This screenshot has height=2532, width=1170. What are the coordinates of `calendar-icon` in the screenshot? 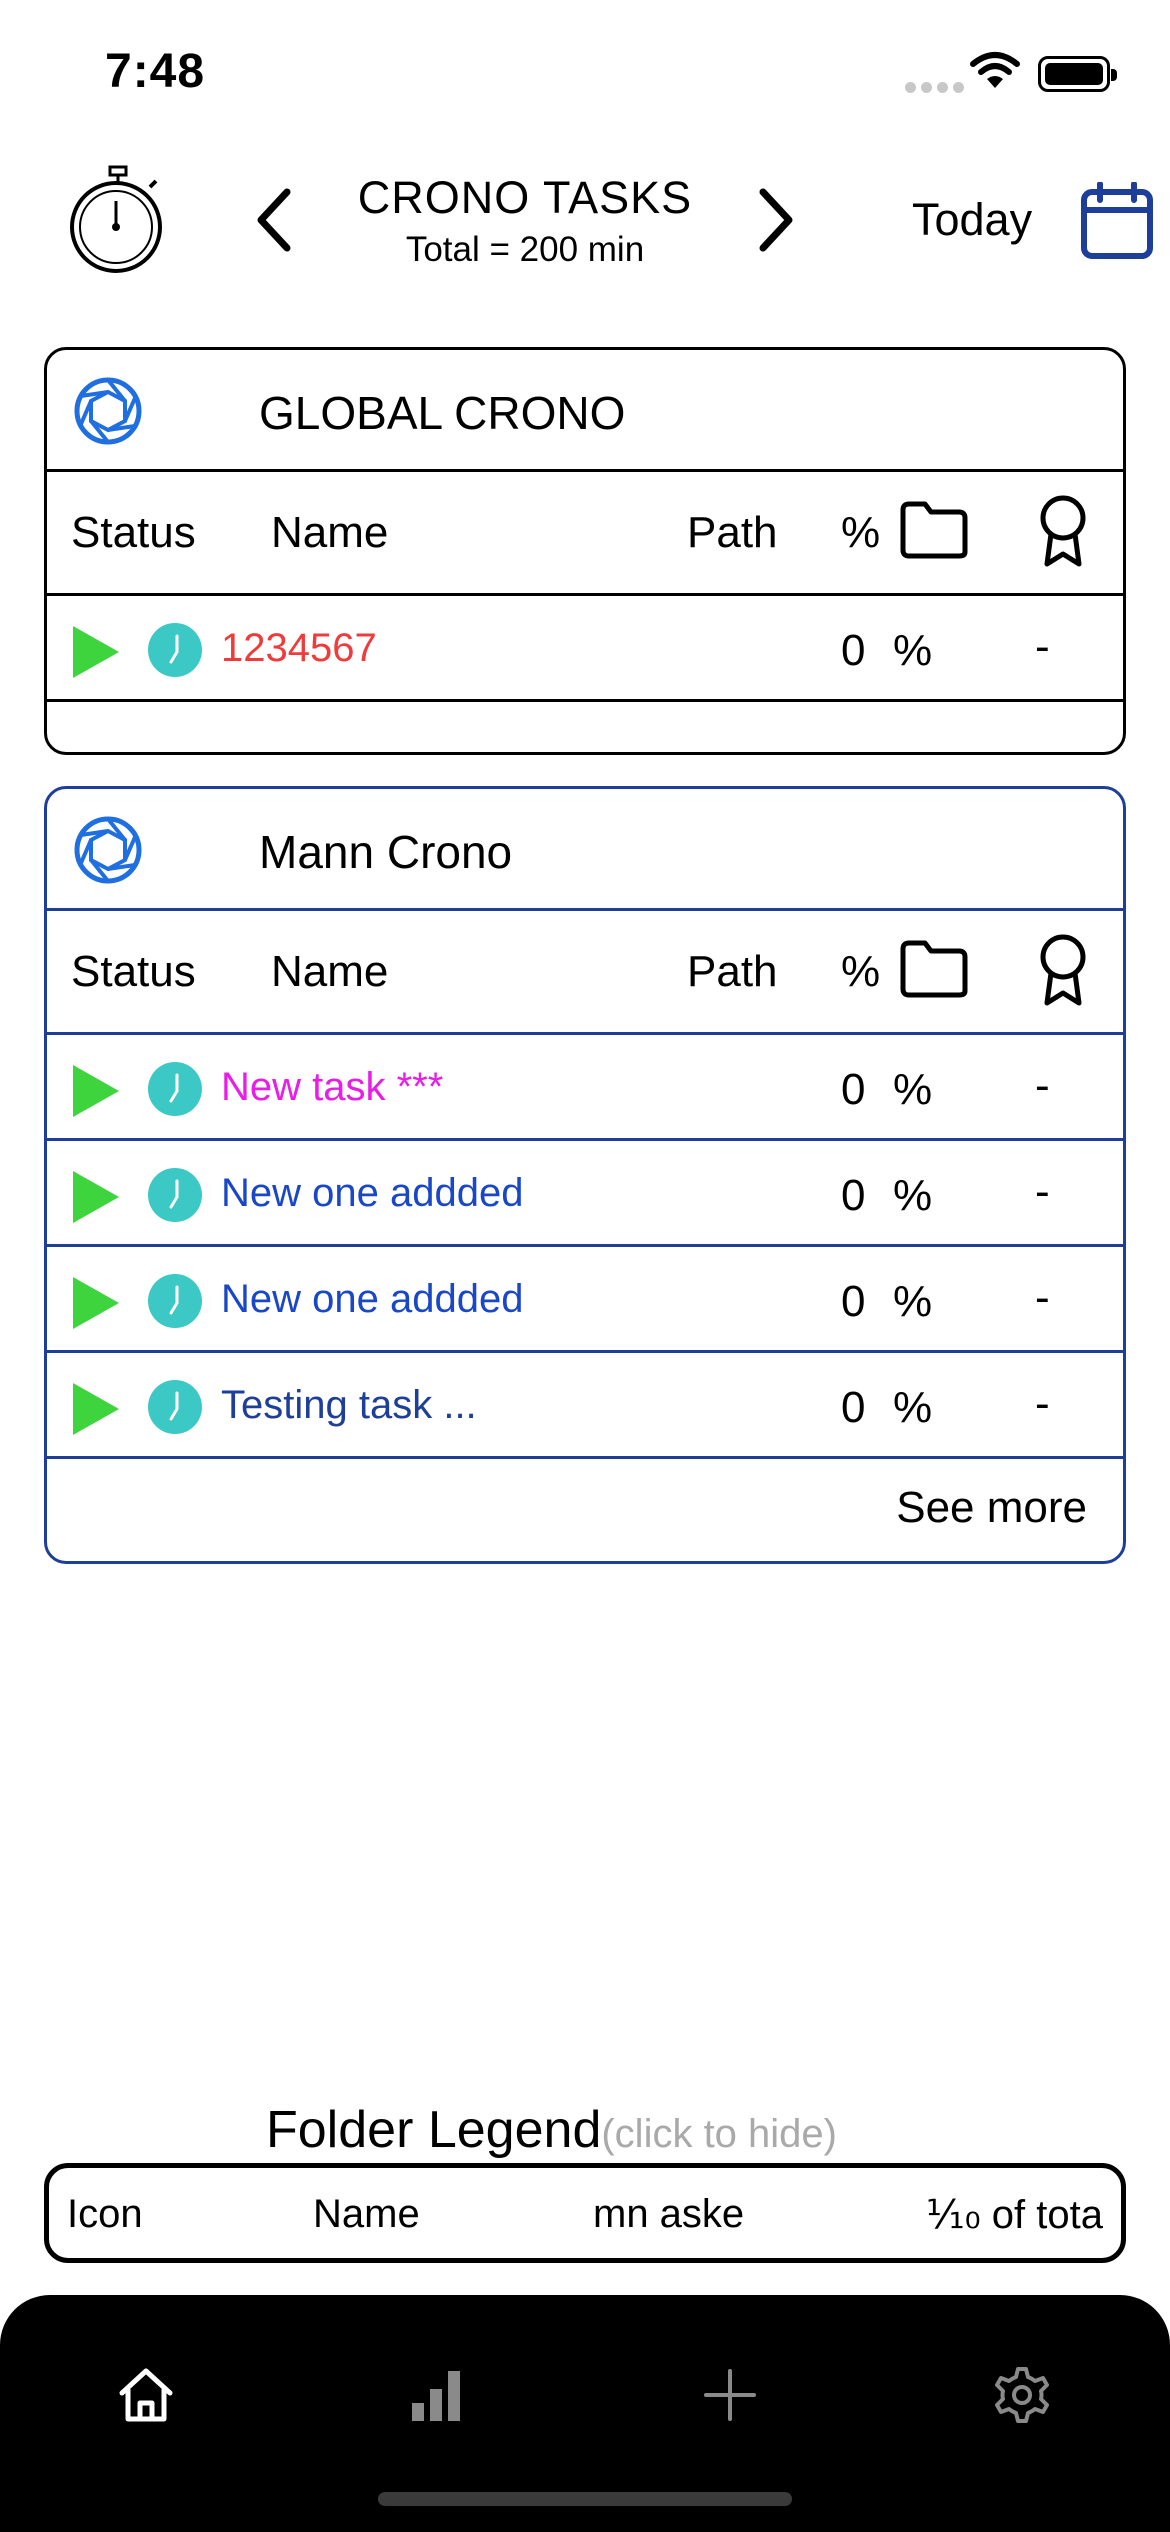 It's located at (1117, 221).